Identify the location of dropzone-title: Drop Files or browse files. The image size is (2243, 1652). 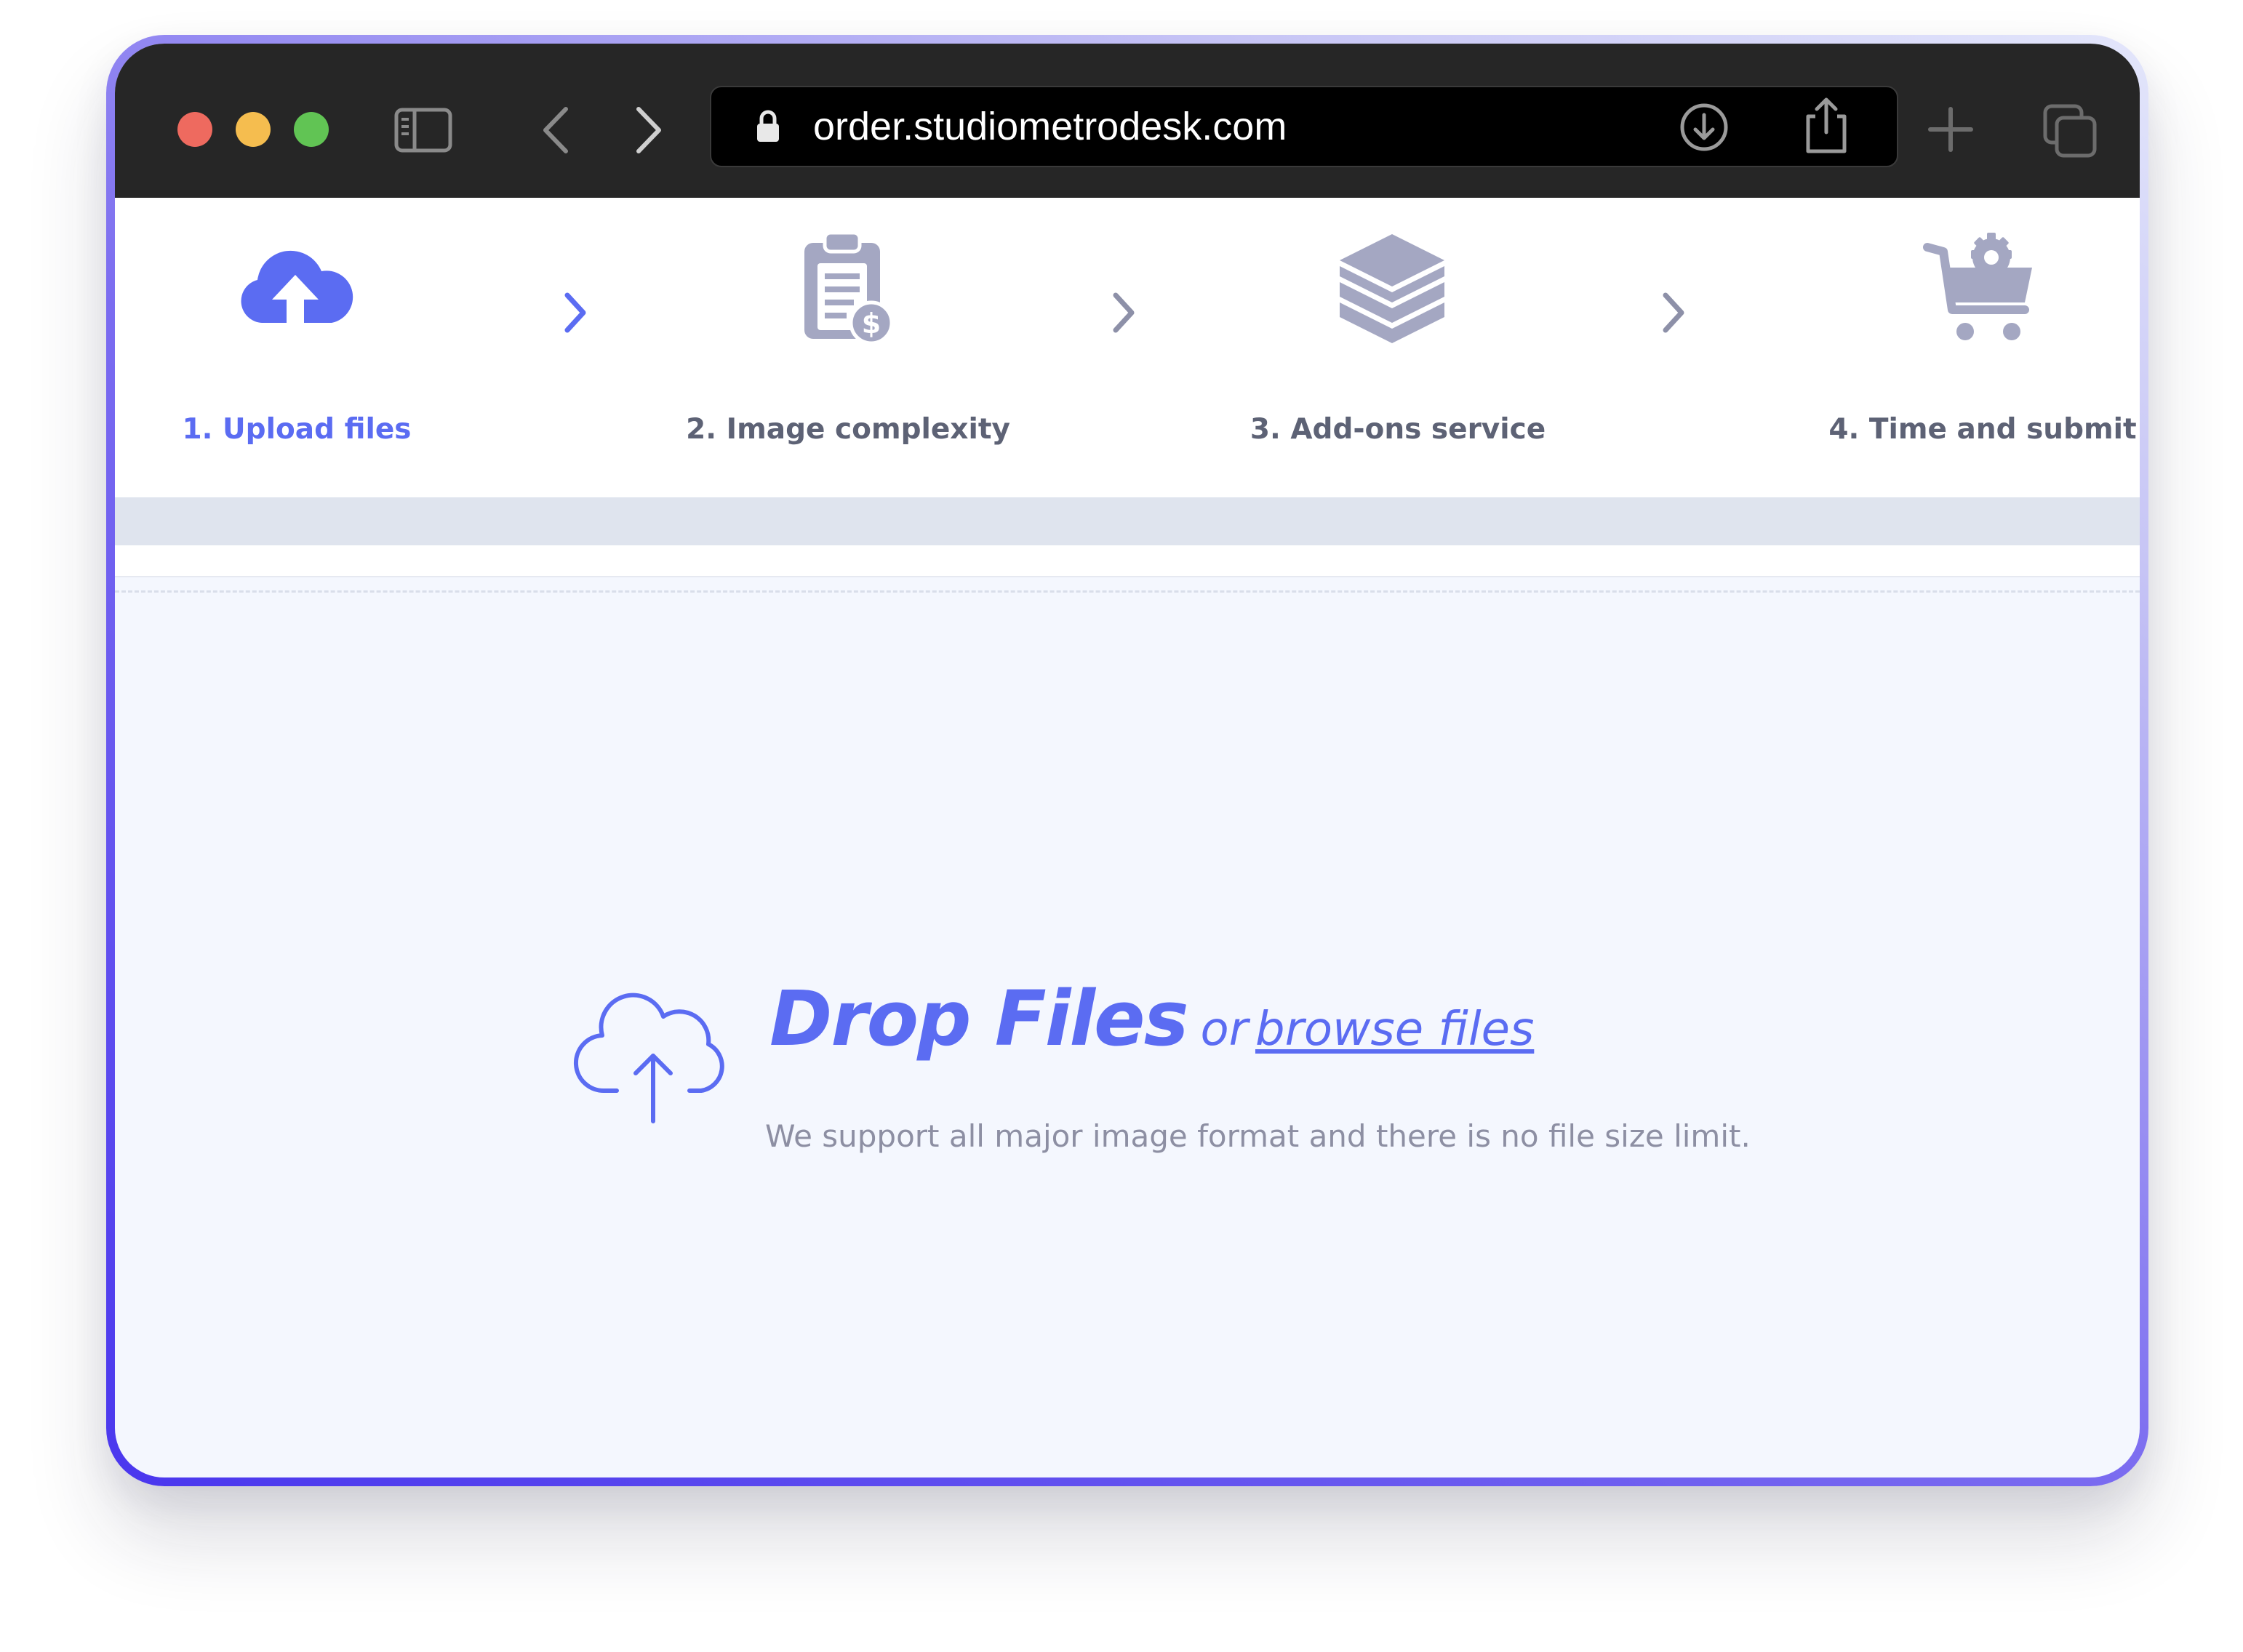
(1151, 1018).